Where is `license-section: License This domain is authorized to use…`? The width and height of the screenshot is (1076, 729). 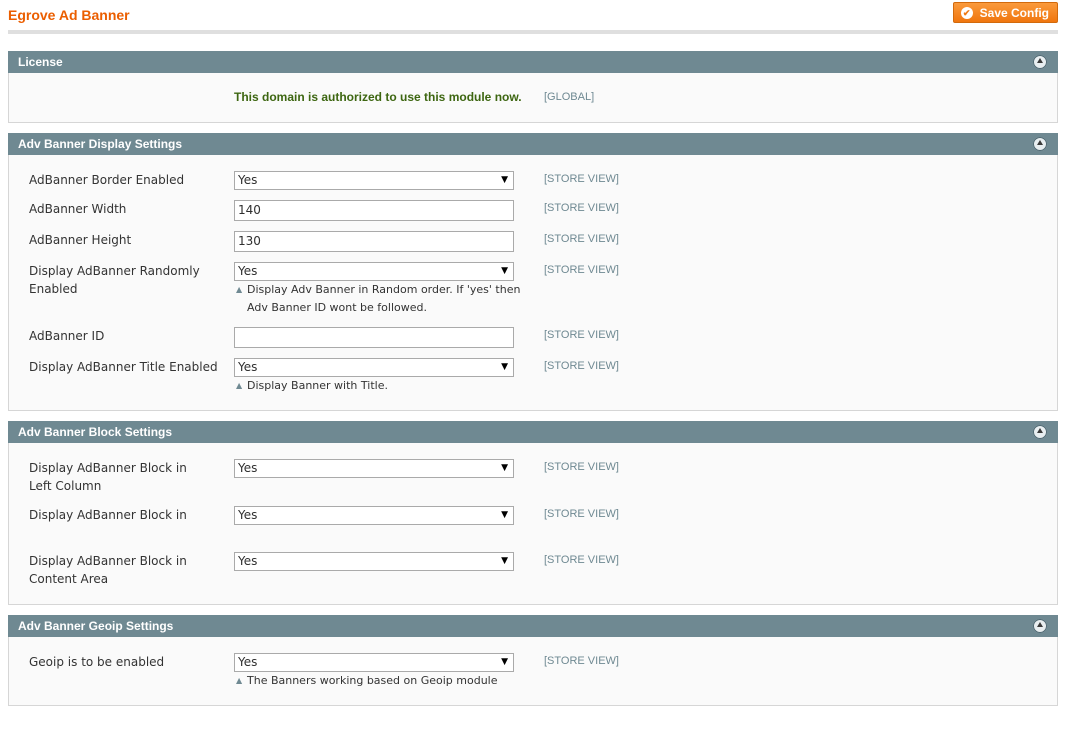 license-section: License This domain is authorized to use… is located at coordinates (533, 87).